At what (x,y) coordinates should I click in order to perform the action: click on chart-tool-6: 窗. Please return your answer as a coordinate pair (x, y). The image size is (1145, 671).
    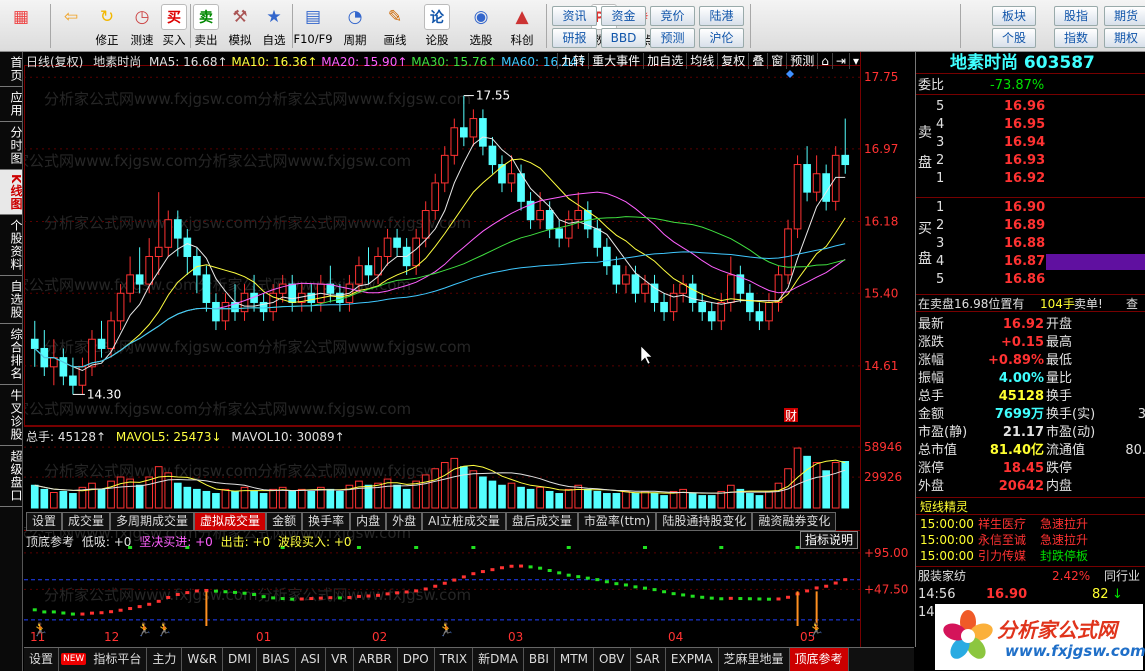
    Looking at the image, I should click on (776, 61).